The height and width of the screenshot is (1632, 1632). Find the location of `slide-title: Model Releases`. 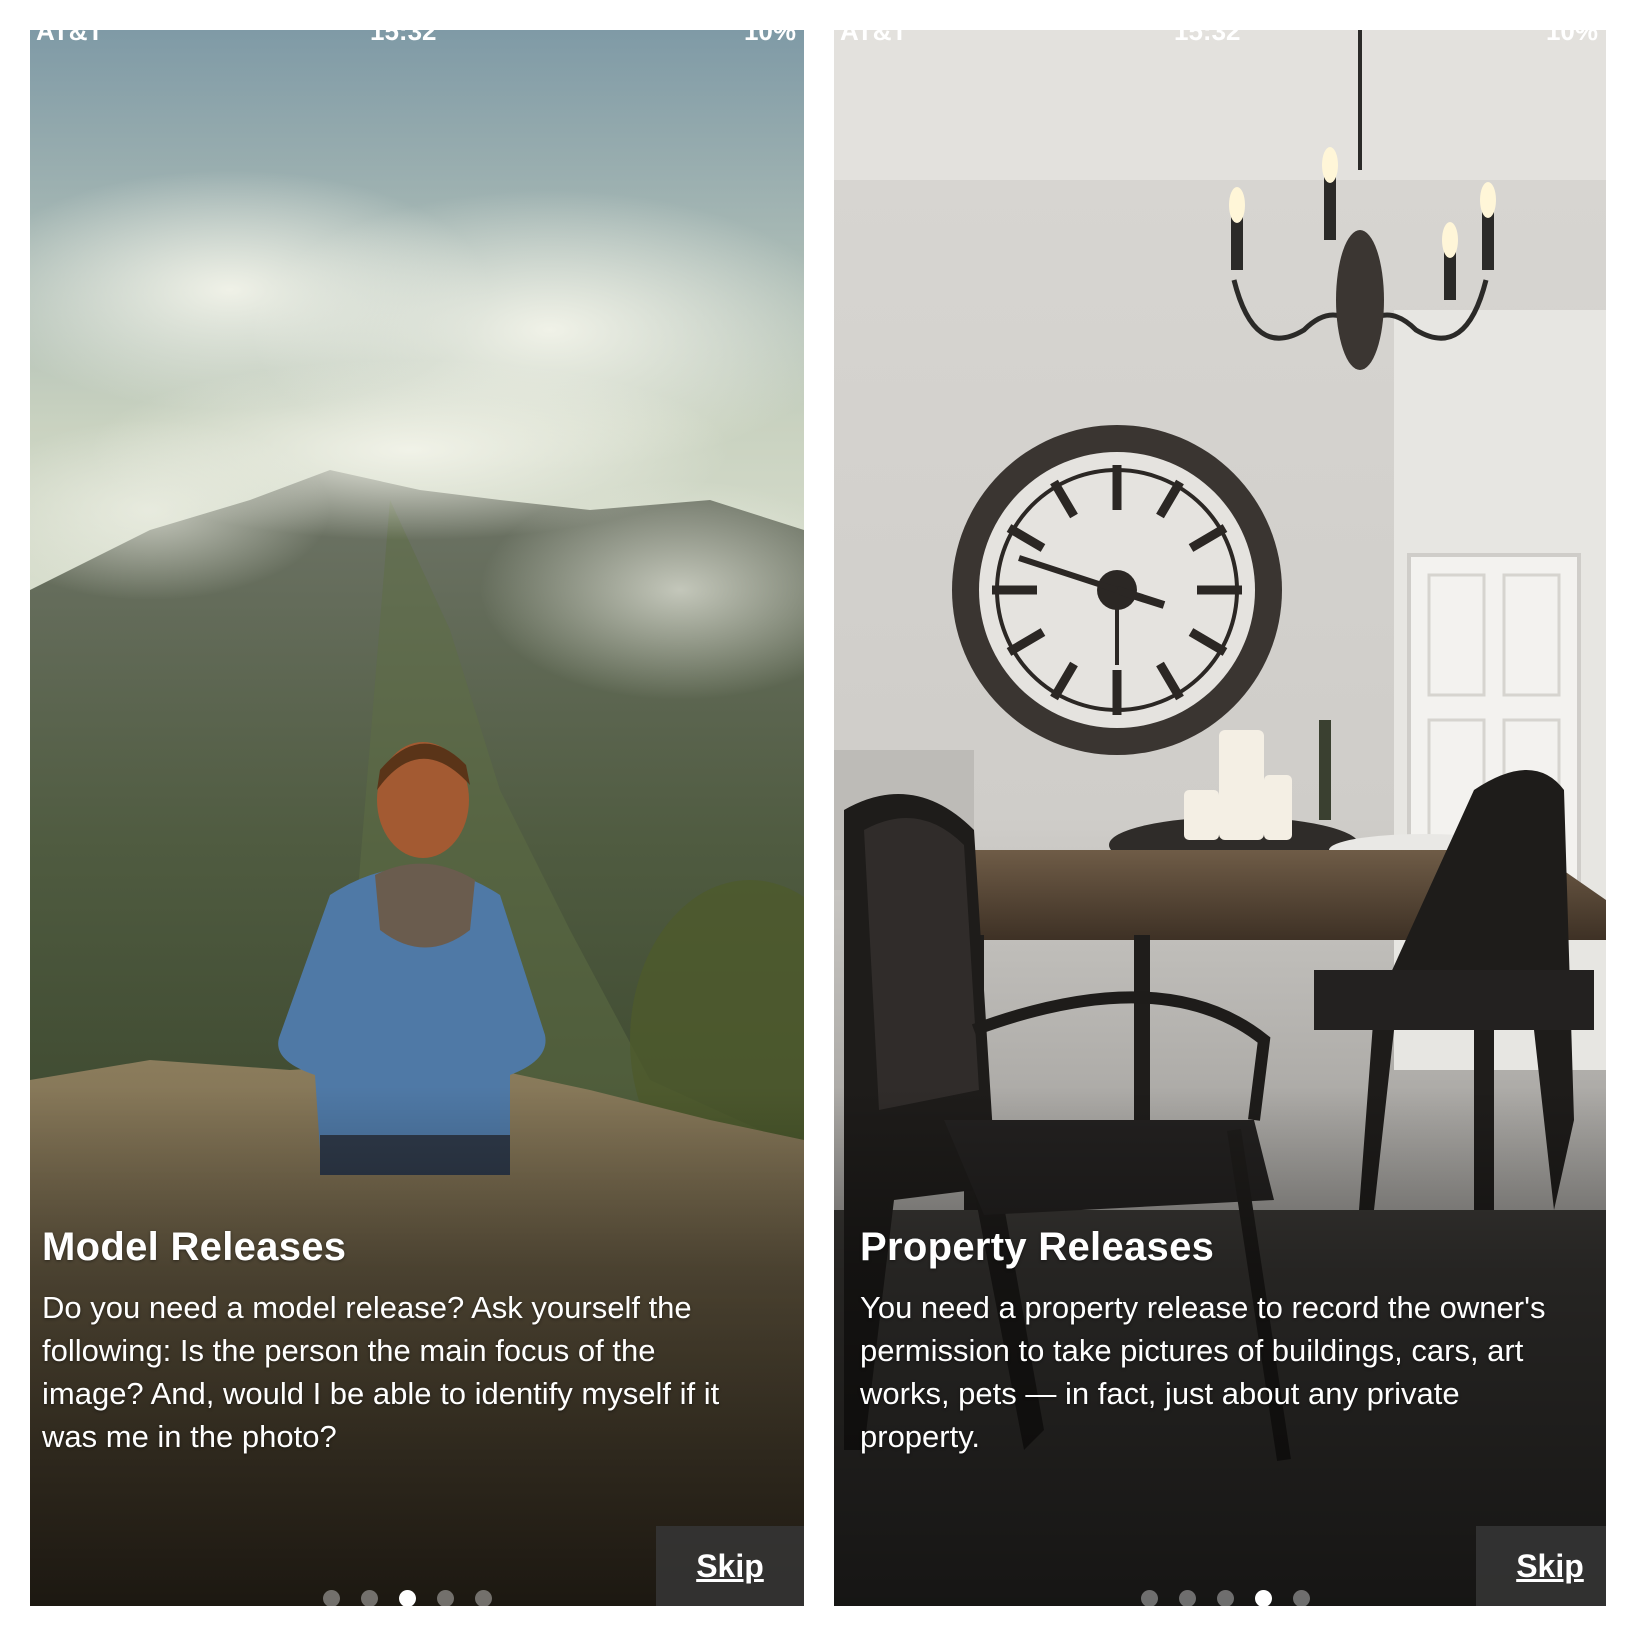

slide-title: Model Releases is located at coordinates (194, 1247).